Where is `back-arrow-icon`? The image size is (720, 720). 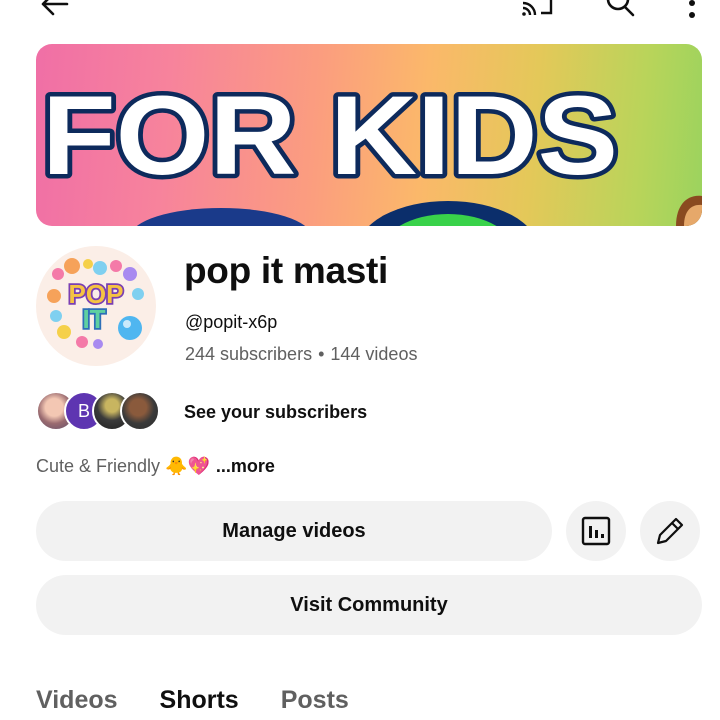 back-arrow-icon is located at coordinates (54, 11).